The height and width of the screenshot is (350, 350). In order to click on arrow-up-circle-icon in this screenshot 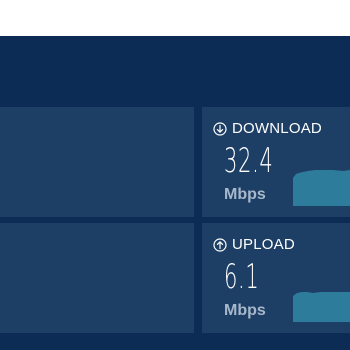, I will do `click(220, 244)`.